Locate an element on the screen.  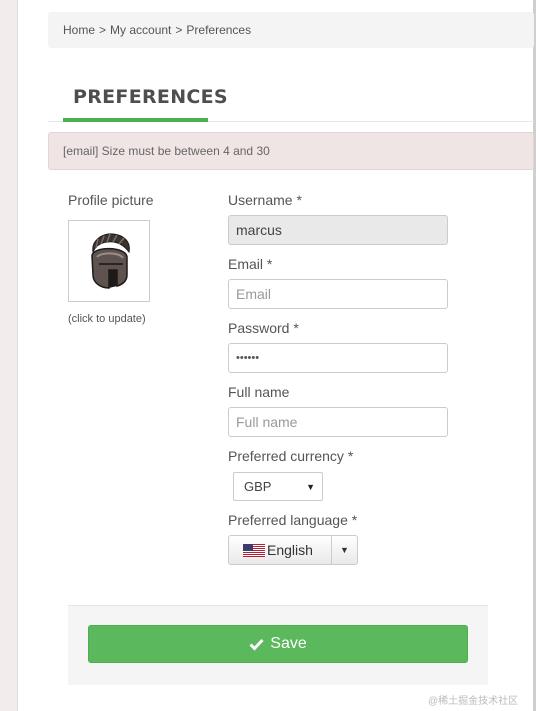
left-edge-bar is located at coordinates (9, 355).